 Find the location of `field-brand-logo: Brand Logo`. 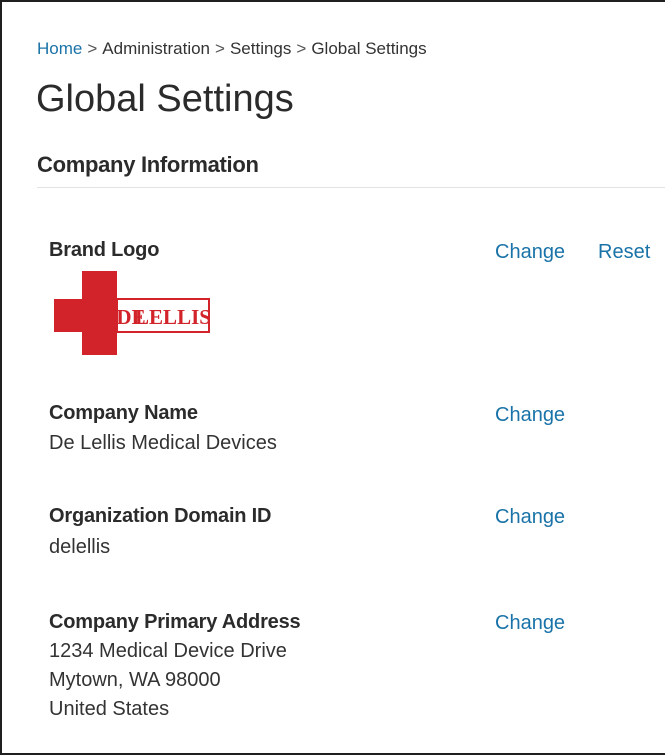

field-brand-logo: Brand Logo is located at coordinates (104, 250).